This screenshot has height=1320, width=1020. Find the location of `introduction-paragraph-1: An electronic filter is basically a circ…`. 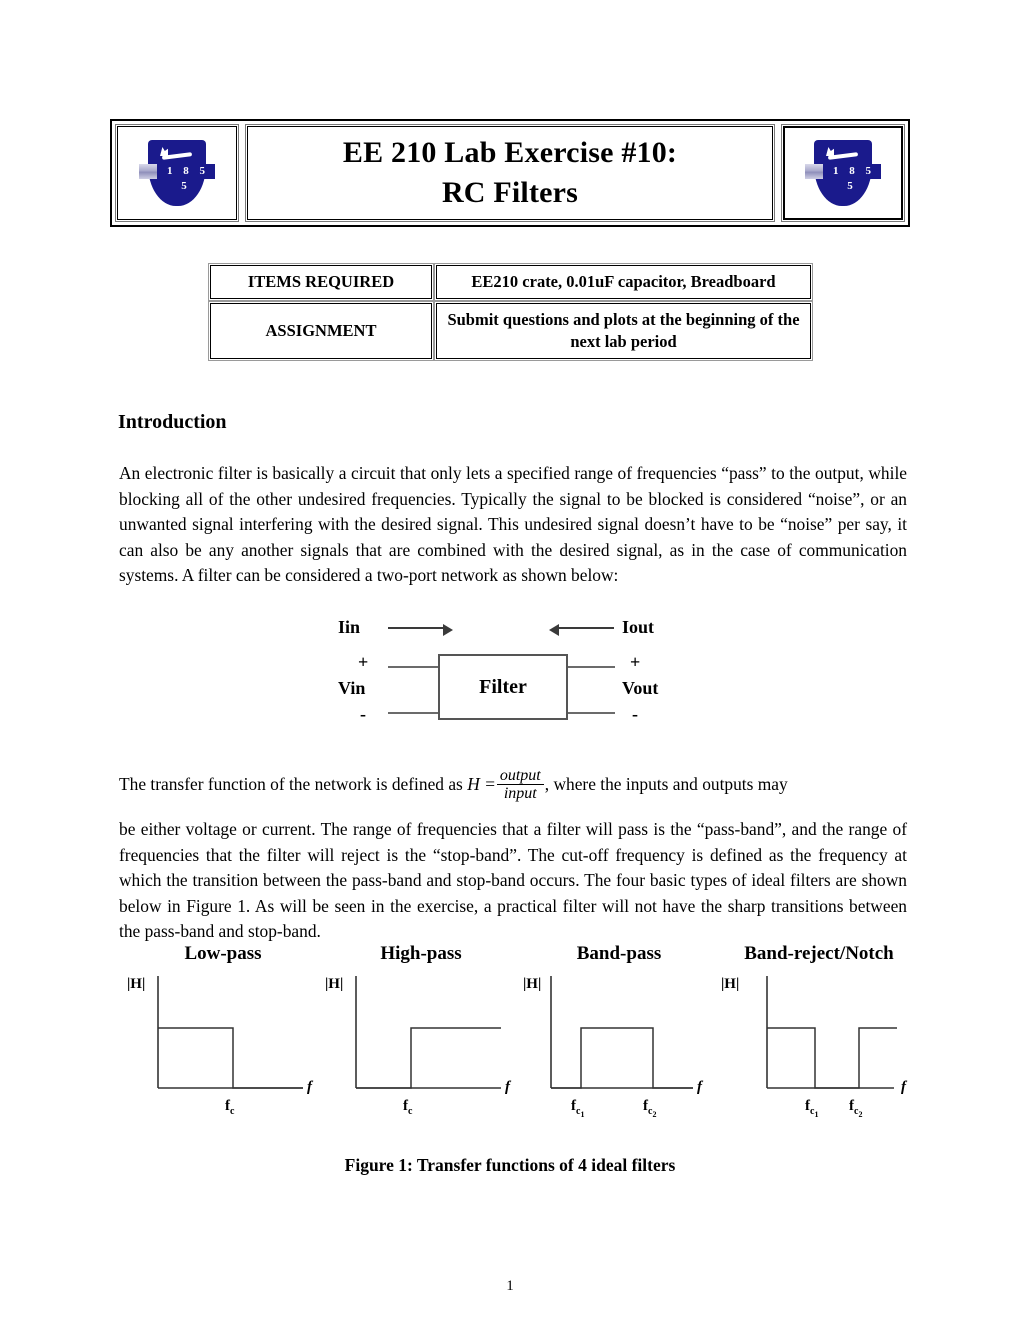

introduction-paragraph-1: An electronic filter is basically a circ… is located at coordinates (513, 524).